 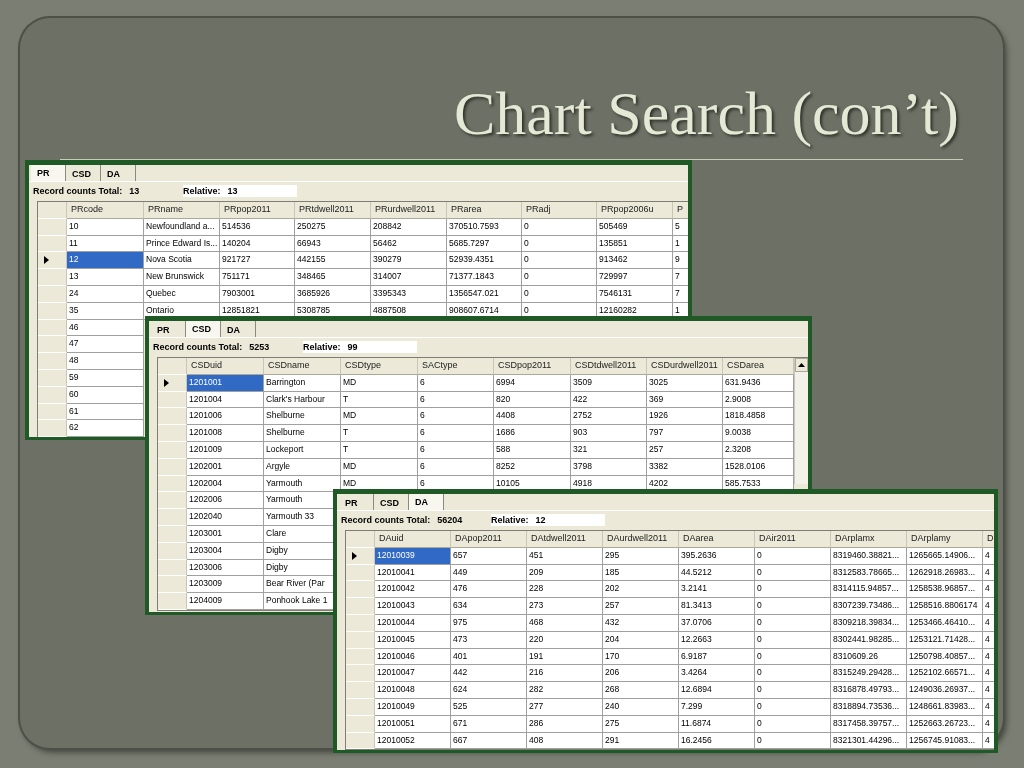 What do you see at coordinates (105, 210) in the screenshot?
I see `column-header: PRcode` at bounding box center [105, 210].